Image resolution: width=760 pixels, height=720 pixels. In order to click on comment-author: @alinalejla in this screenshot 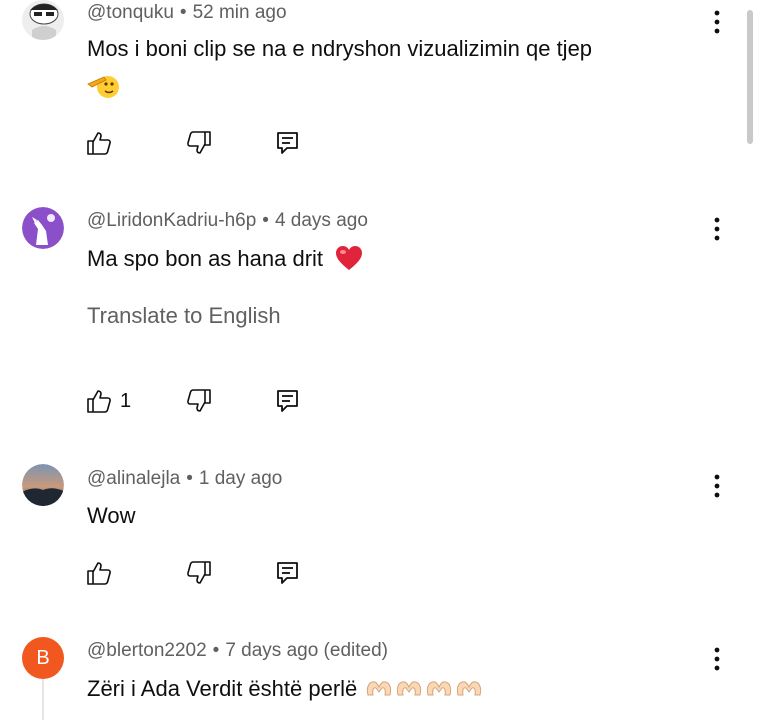, I will do `click(133, 478)`.